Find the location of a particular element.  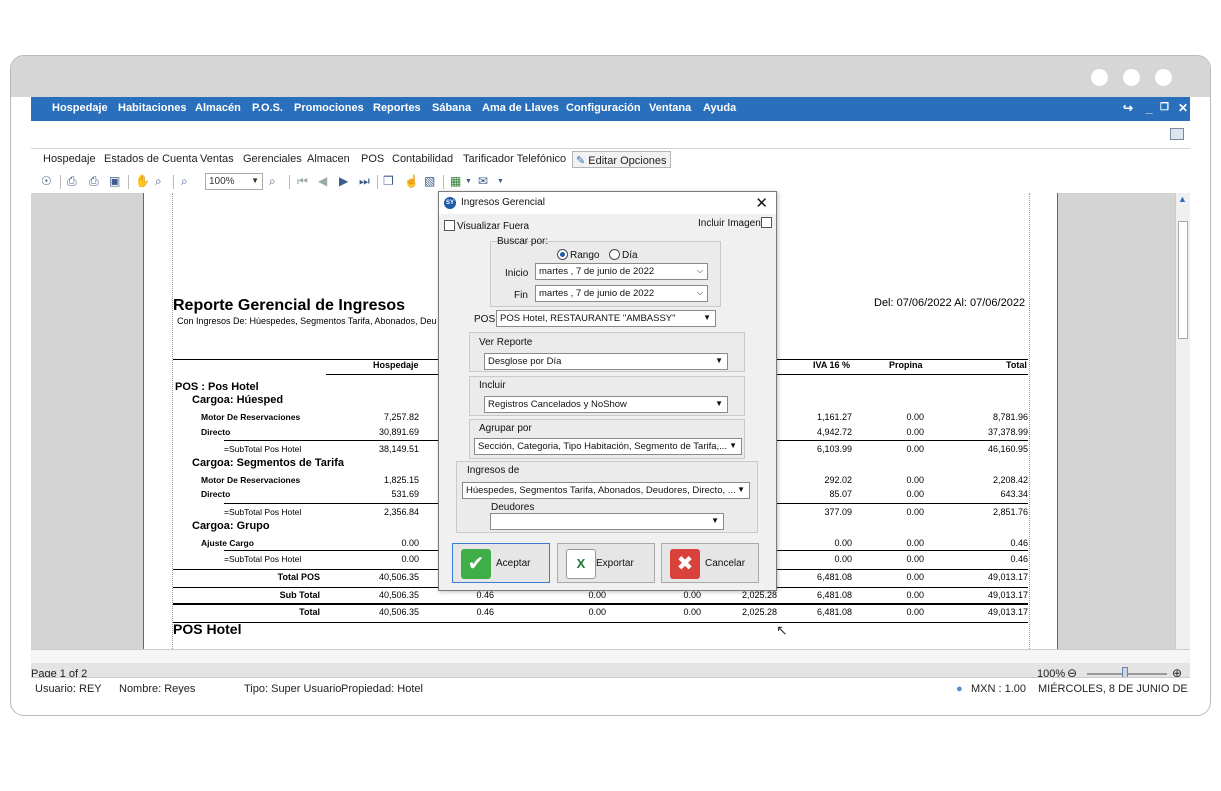

incluir-imagen-checkbox is located at coordinates (766, 222).